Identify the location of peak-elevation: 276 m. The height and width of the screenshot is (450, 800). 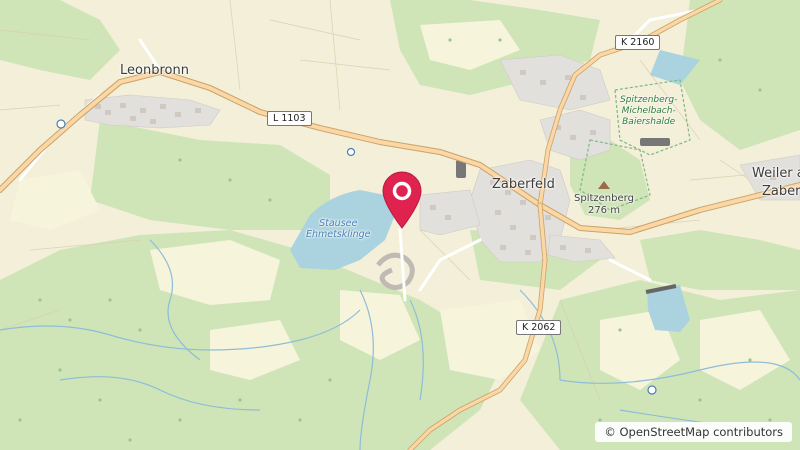
(603, 210).